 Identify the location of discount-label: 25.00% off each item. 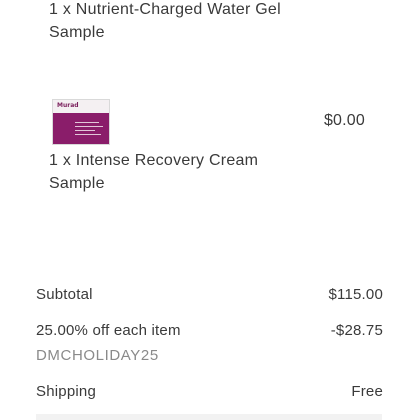
(108, 330).